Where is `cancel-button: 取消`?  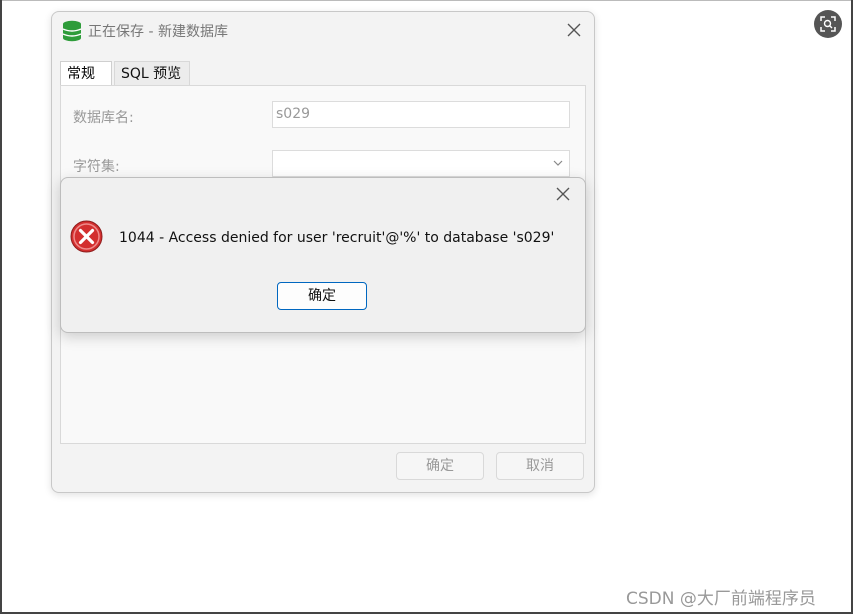 cancel-button: 取消 is located at coordinates (540, 466).